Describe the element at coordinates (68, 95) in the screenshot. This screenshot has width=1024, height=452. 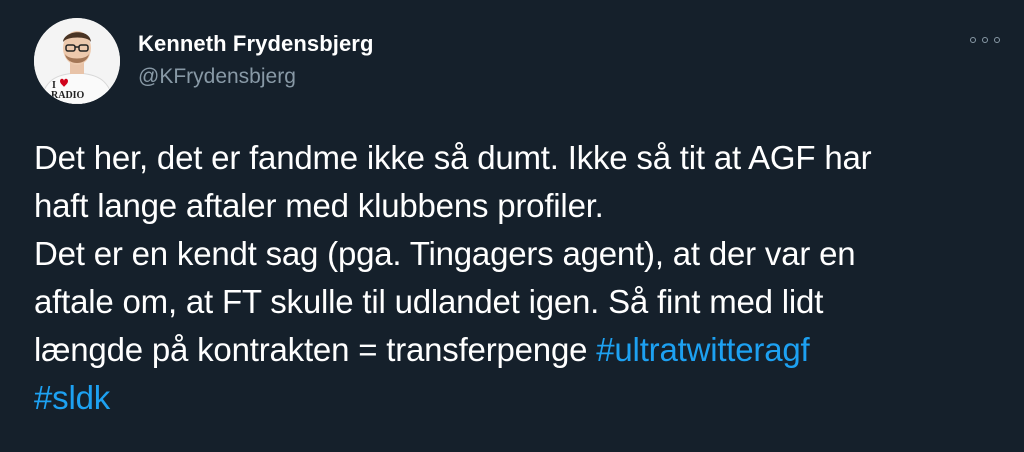
I see `avatar-shirt-text-bottom: RADIO` at that location.